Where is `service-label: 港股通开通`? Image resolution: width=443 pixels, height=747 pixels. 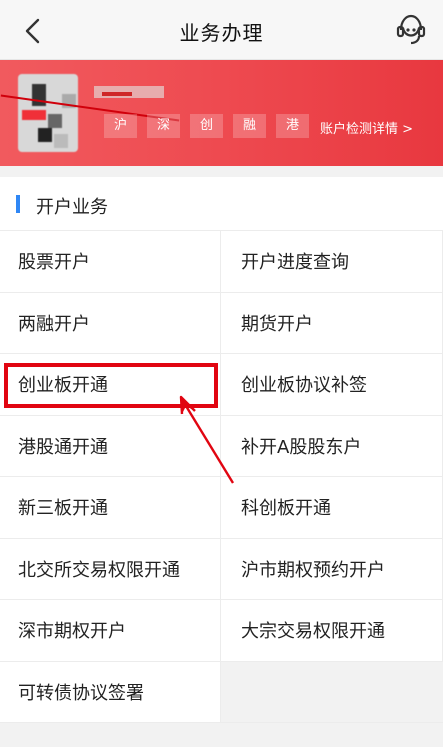 service-label: 港股通开通 is located at coordinates (63, 447).